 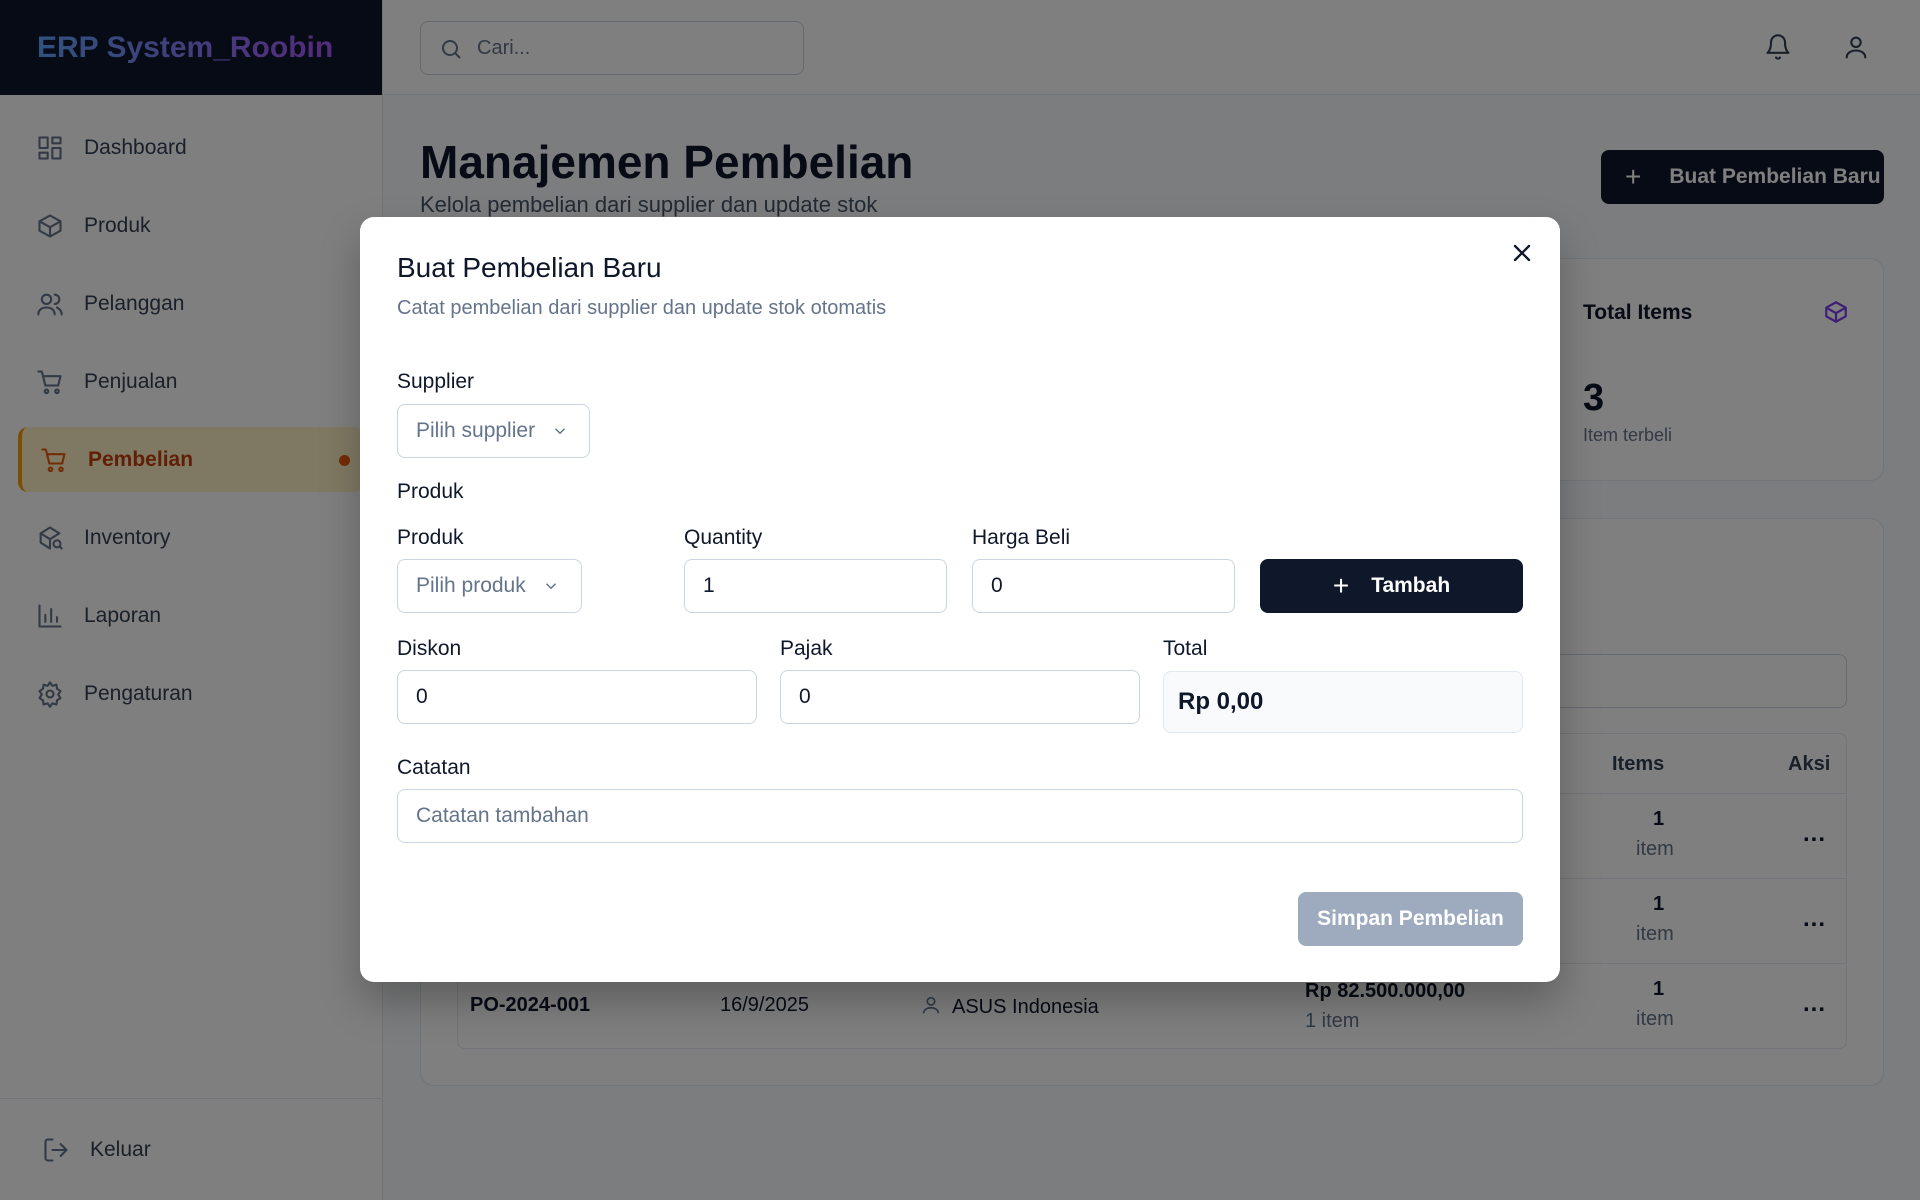 I want to click on plus-icon: +, so click(x=1341, y=585).